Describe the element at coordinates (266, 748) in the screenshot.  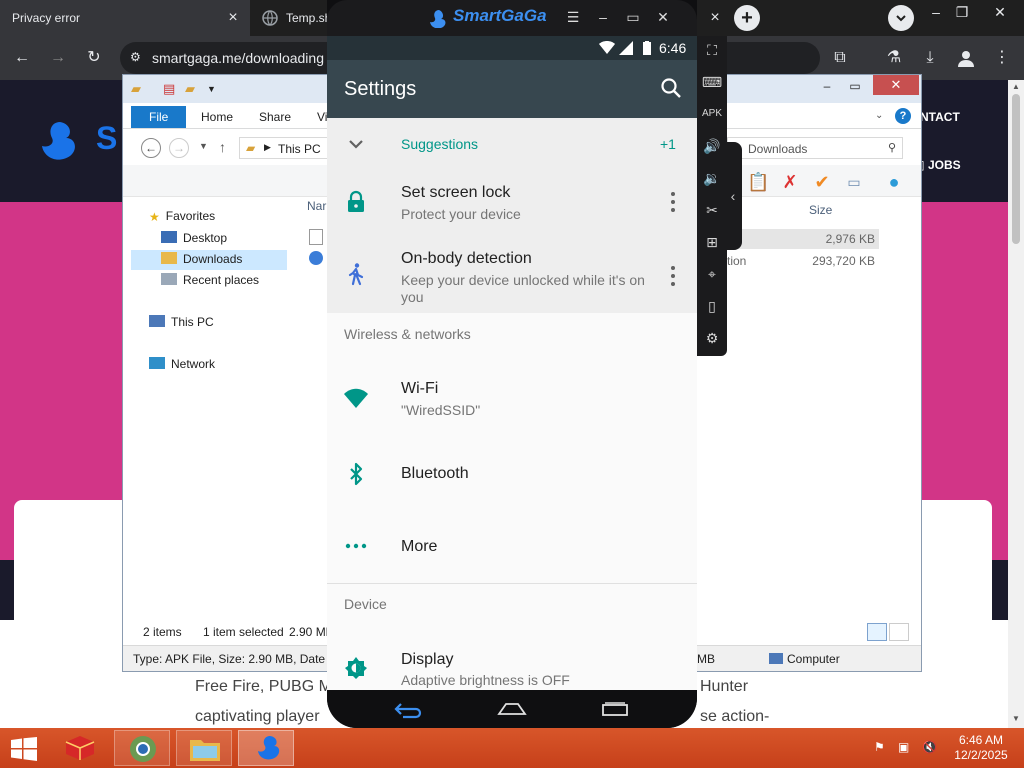
I see `taskbar-app-smartgaga` at that location.